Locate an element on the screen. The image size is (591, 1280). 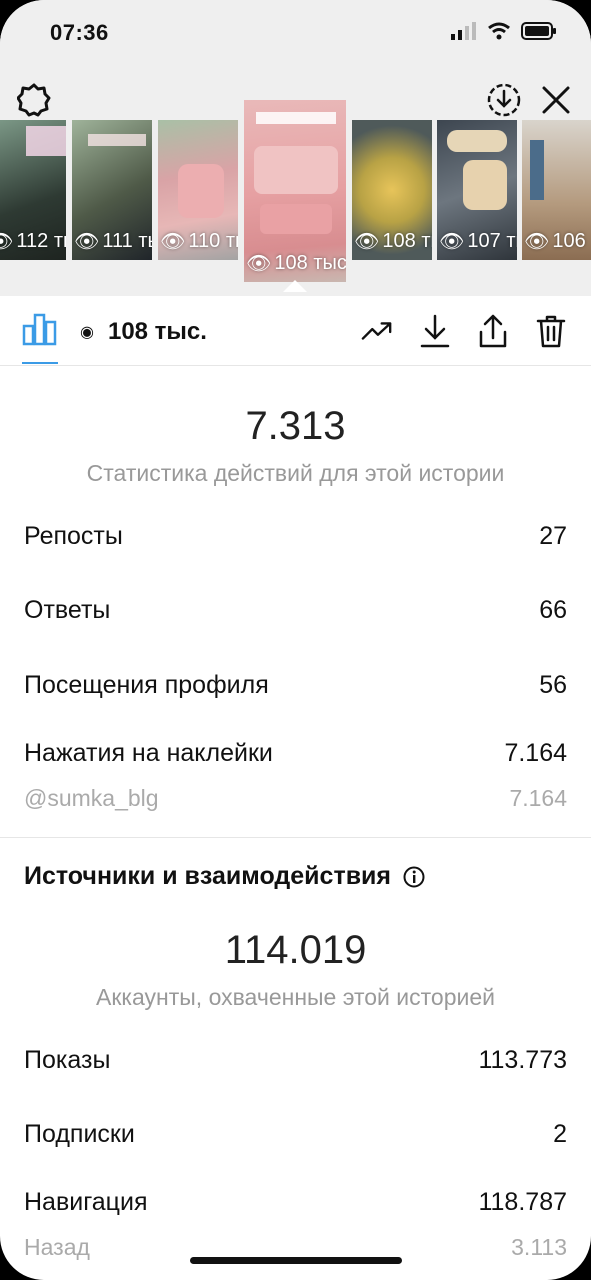
status-bar: 07:36 is located at coordinates (295, 35).